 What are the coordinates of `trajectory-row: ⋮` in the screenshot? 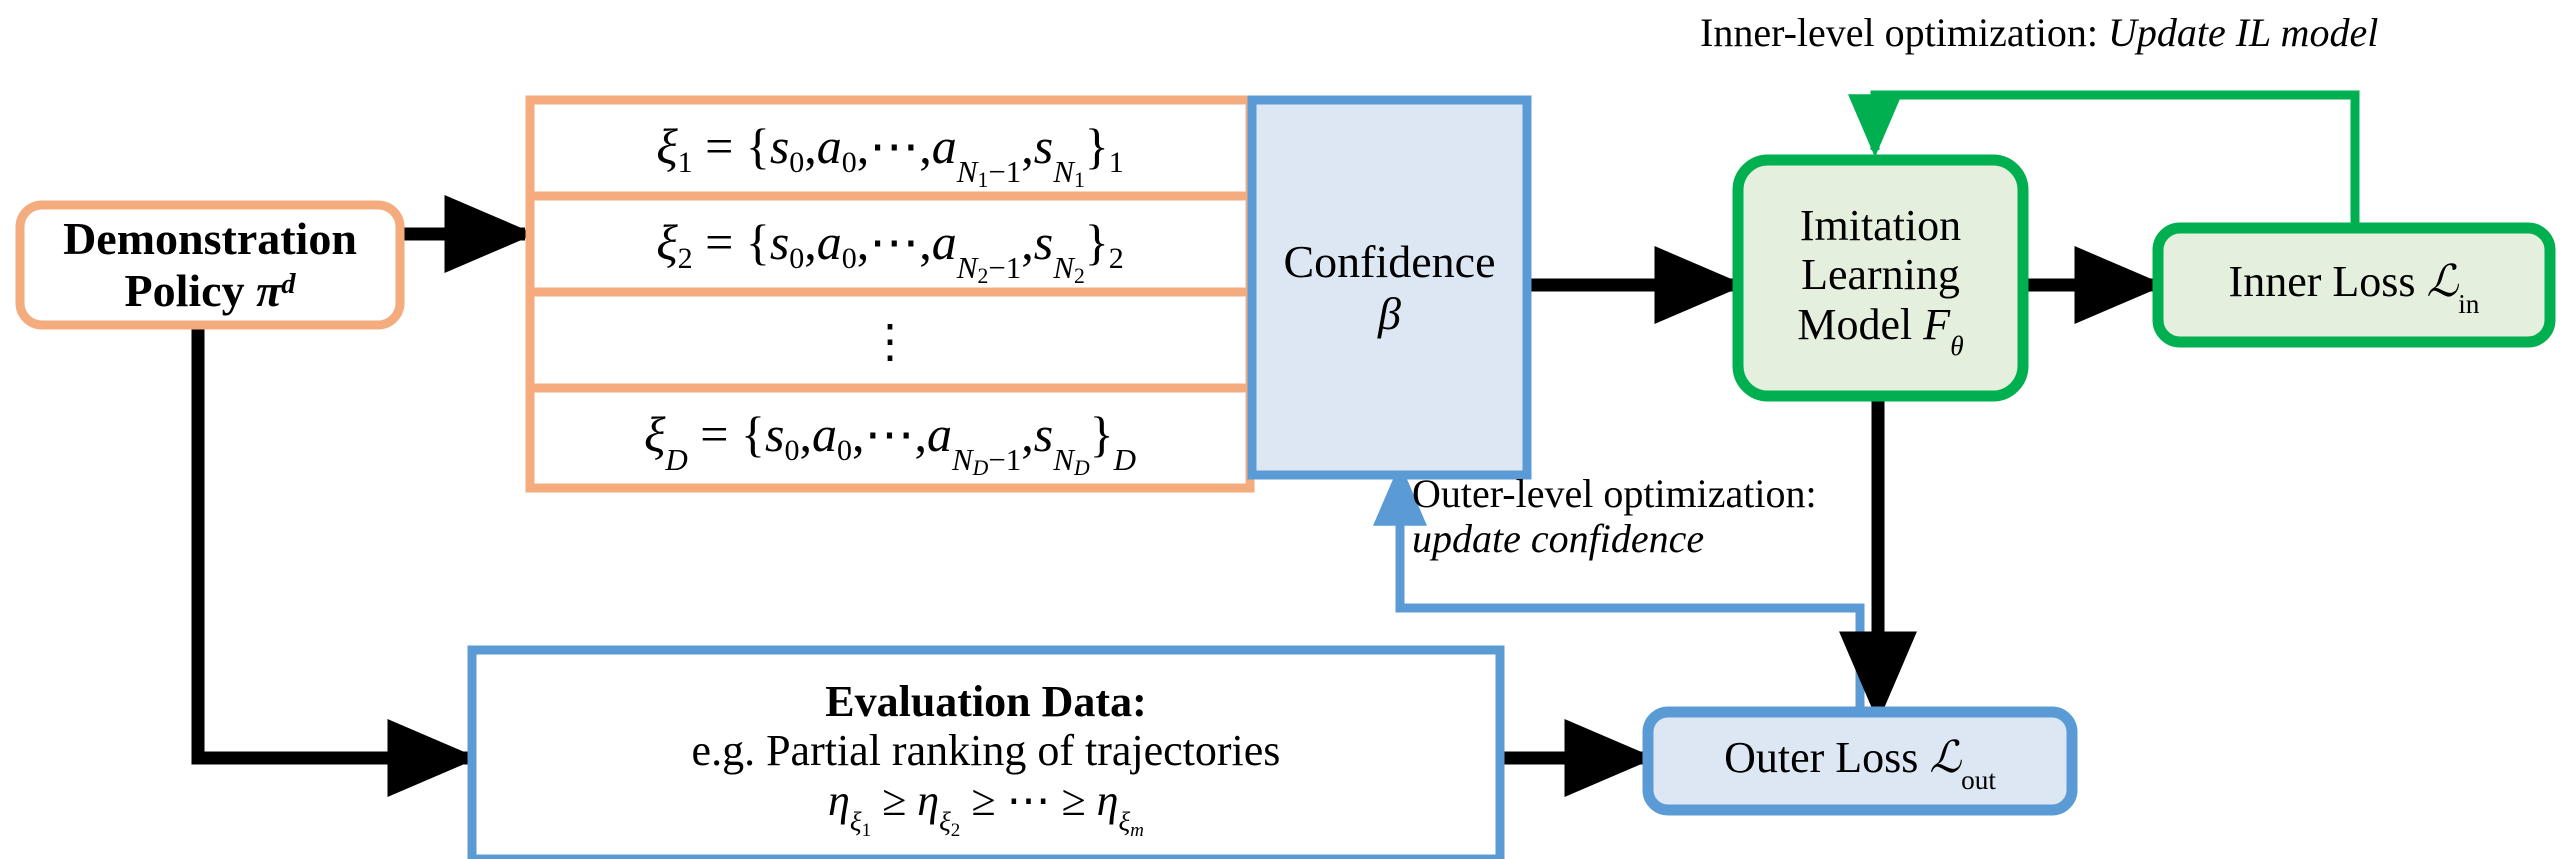 It's located at (890, 342).